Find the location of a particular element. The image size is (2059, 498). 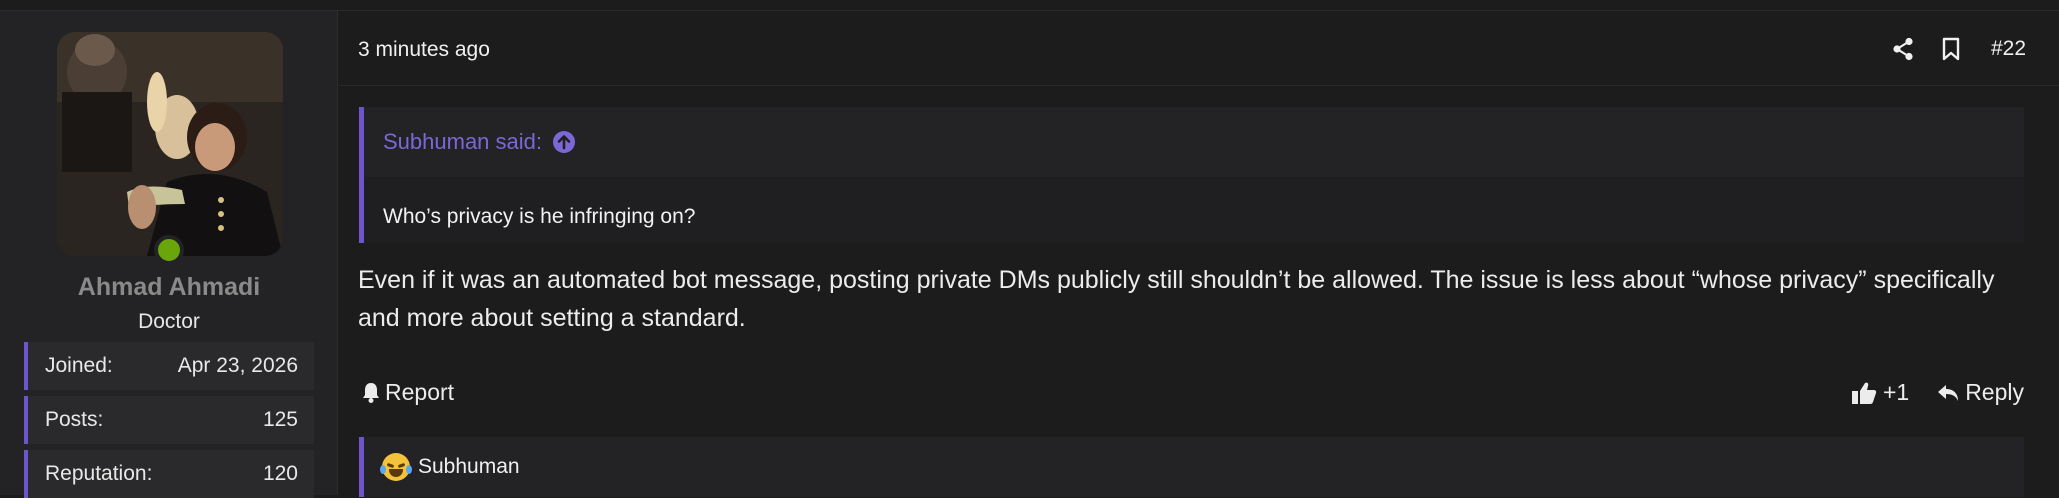

post-number-link: #22 is located at coordinates (2008, 49).